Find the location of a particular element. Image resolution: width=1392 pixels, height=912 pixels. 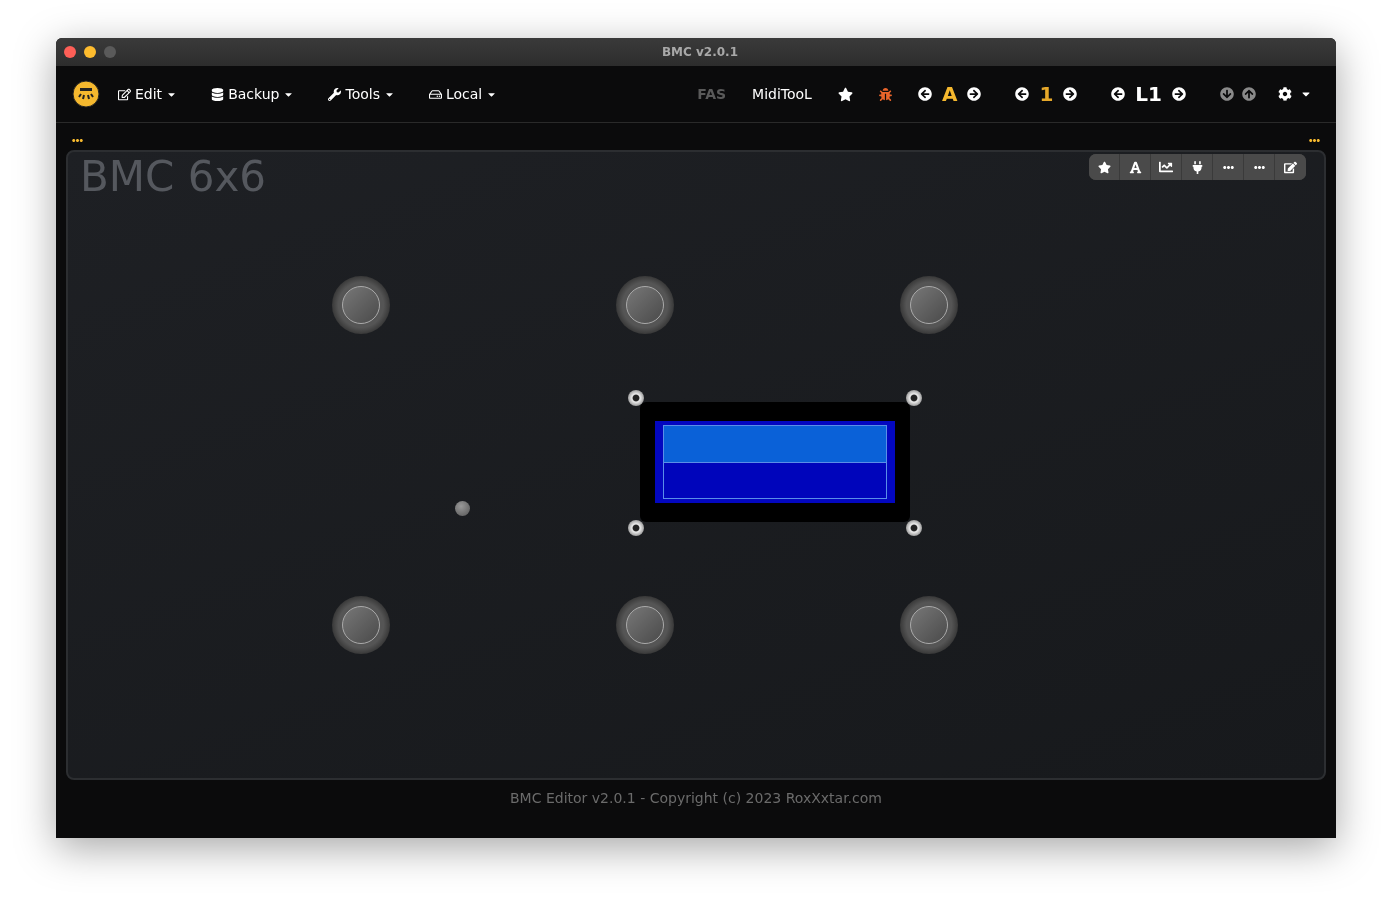

database-icon is located at coordinates (218, 94).